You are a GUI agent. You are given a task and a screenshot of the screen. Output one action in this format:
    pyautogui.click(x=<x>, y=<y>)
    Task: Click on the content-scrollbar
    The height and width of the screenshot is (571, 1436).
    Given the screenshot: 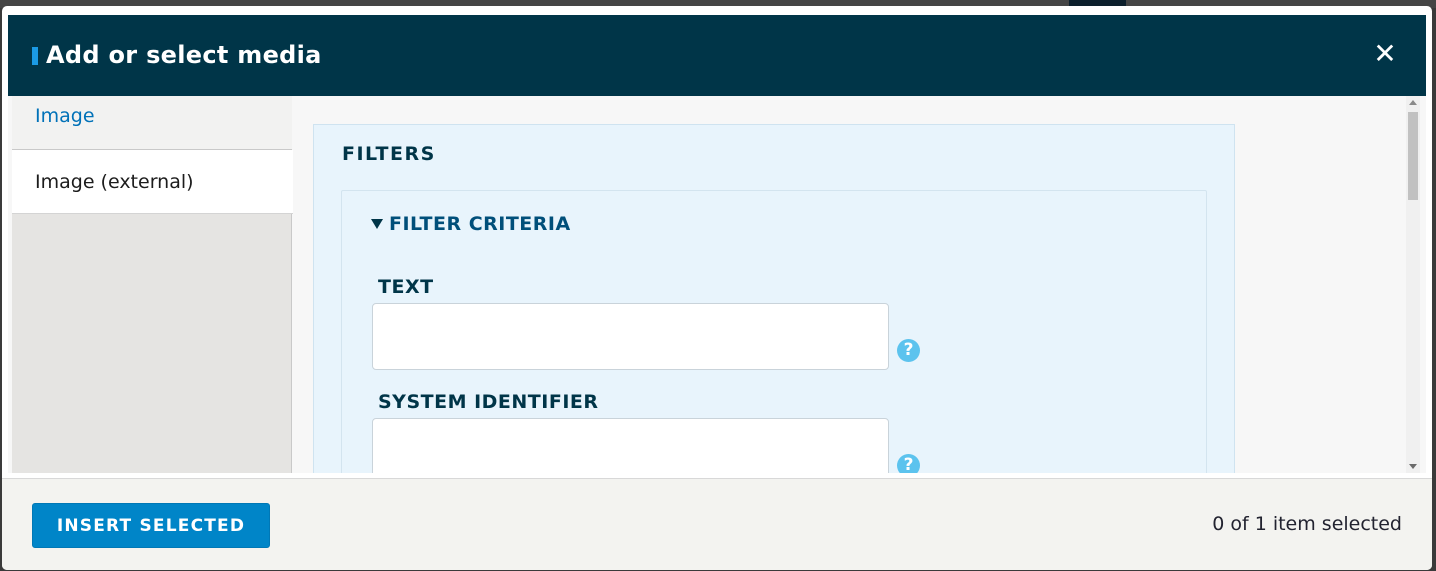 What is the action you would take?
    pyautogui.click(x=1413, y=284)
    